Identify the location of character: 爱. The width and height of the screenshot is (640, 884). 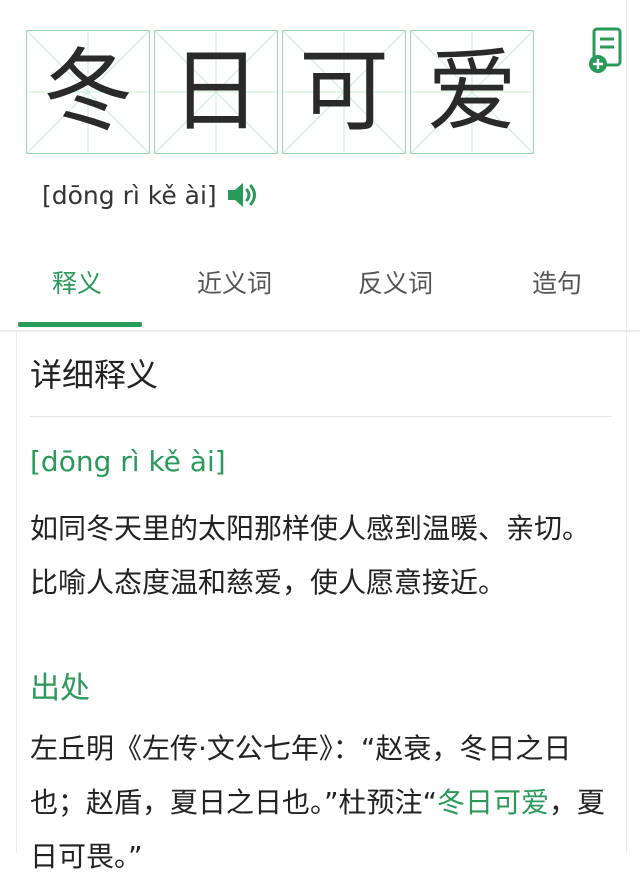
(472, 91).